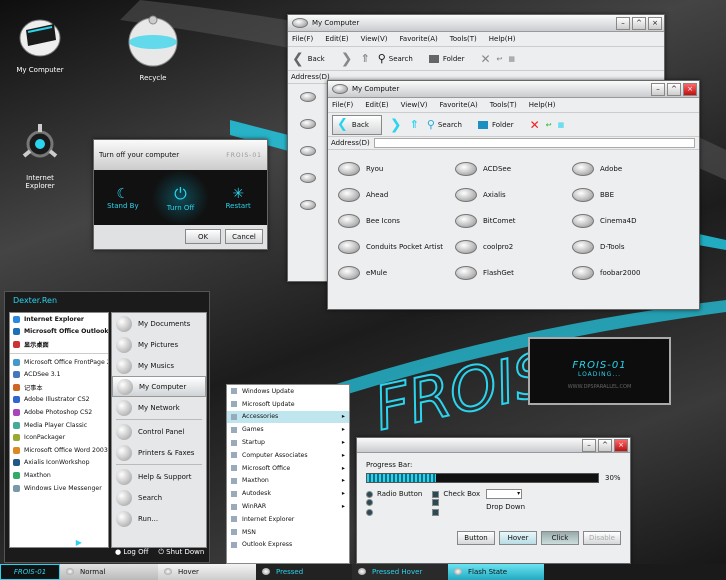 This screenshot has width=726, height=580. What do you see at coordinates (396, 195) in the screenshot?
I see `file-item: Ahead` at bounding box center [396, 195].